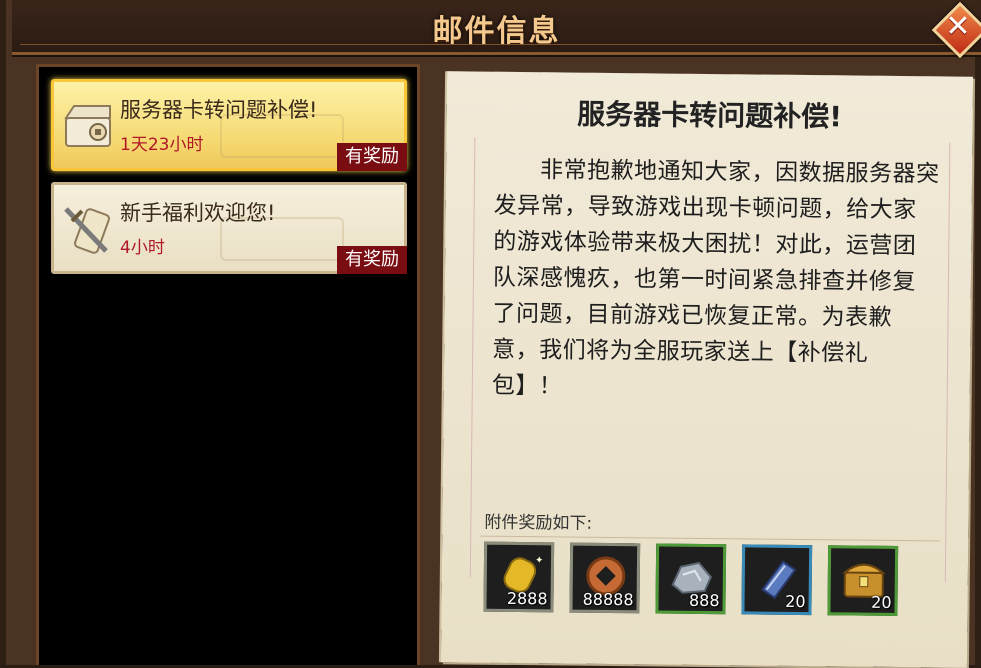 The height and width of the screenshot is (668, 981). I want to click on attachments-row: ✦ 2888 88888 888 20 20, so click(691, 579).